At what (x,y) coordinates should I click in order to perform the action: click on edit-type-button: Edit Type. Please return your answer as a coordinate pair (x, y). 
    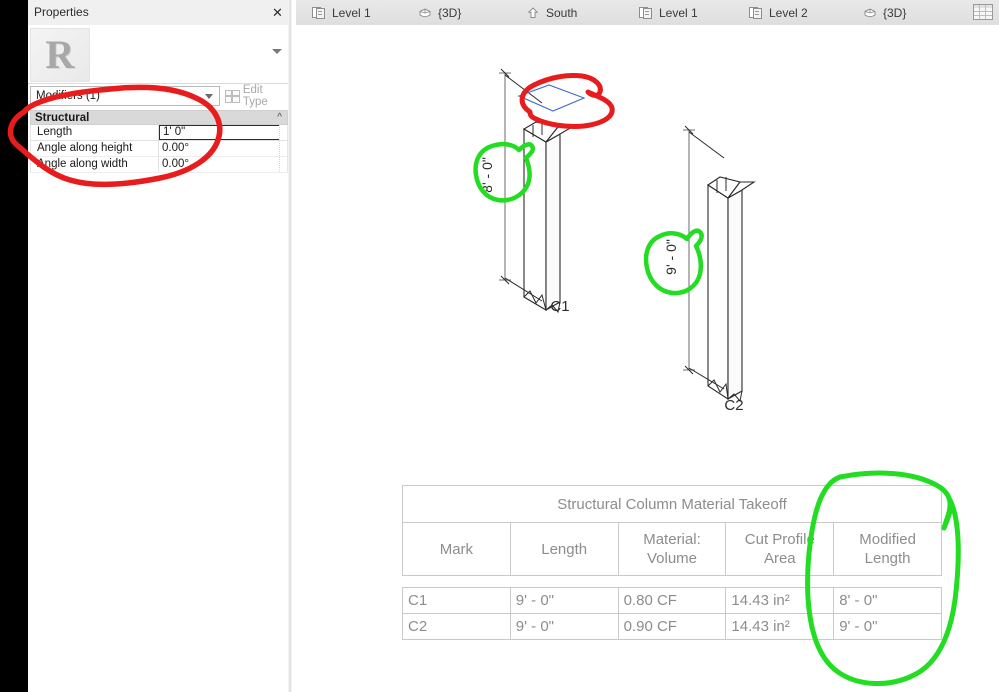
    Looking at the image, I should click on (257, 96).